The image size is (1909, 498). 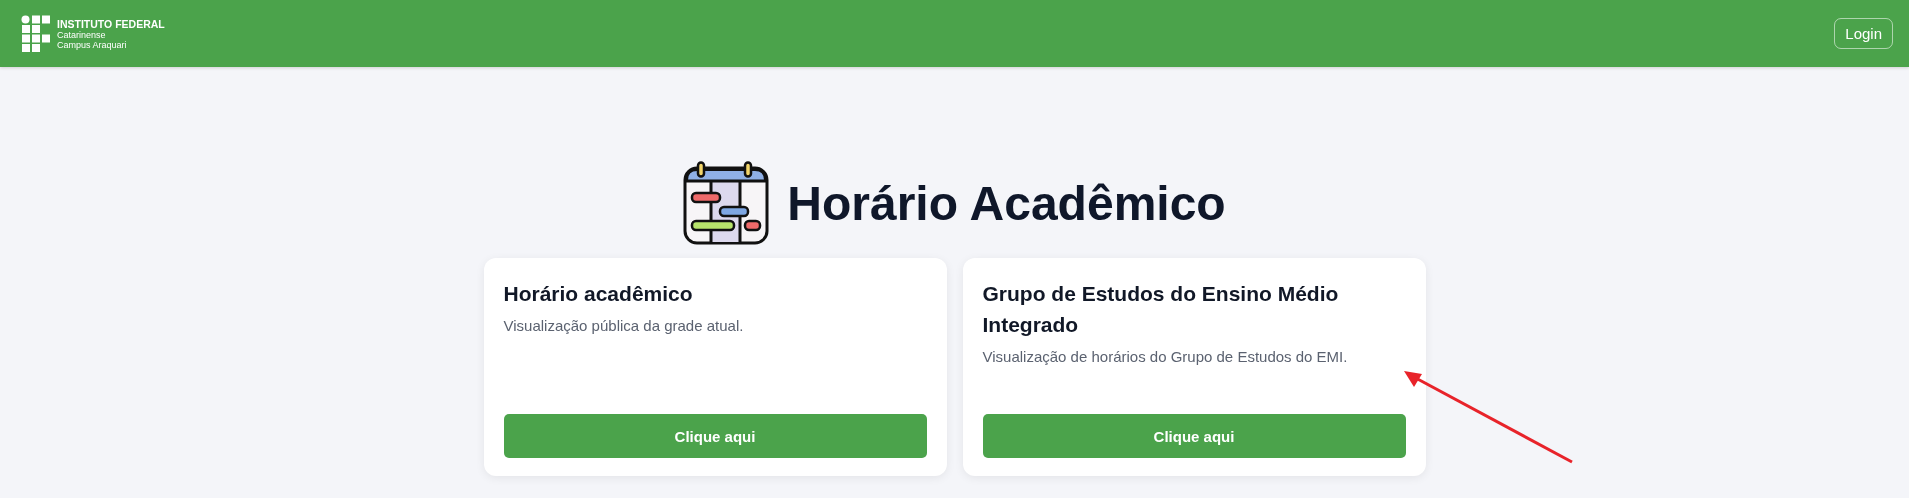 What do you see at coordinates (1006, 203) in the screenshot?
I see `page-title: Horário Acadêmico` at bounding box center [1006, 203].